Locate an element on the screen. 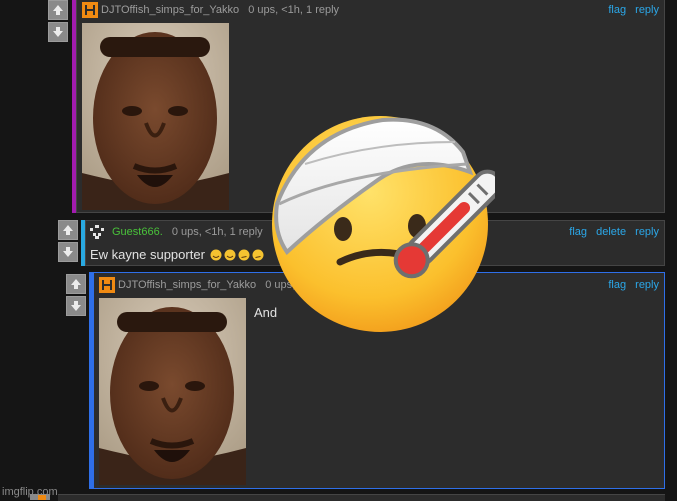 The image size is (677, 501). delete-link: delete is located at coordinates (611, 232).